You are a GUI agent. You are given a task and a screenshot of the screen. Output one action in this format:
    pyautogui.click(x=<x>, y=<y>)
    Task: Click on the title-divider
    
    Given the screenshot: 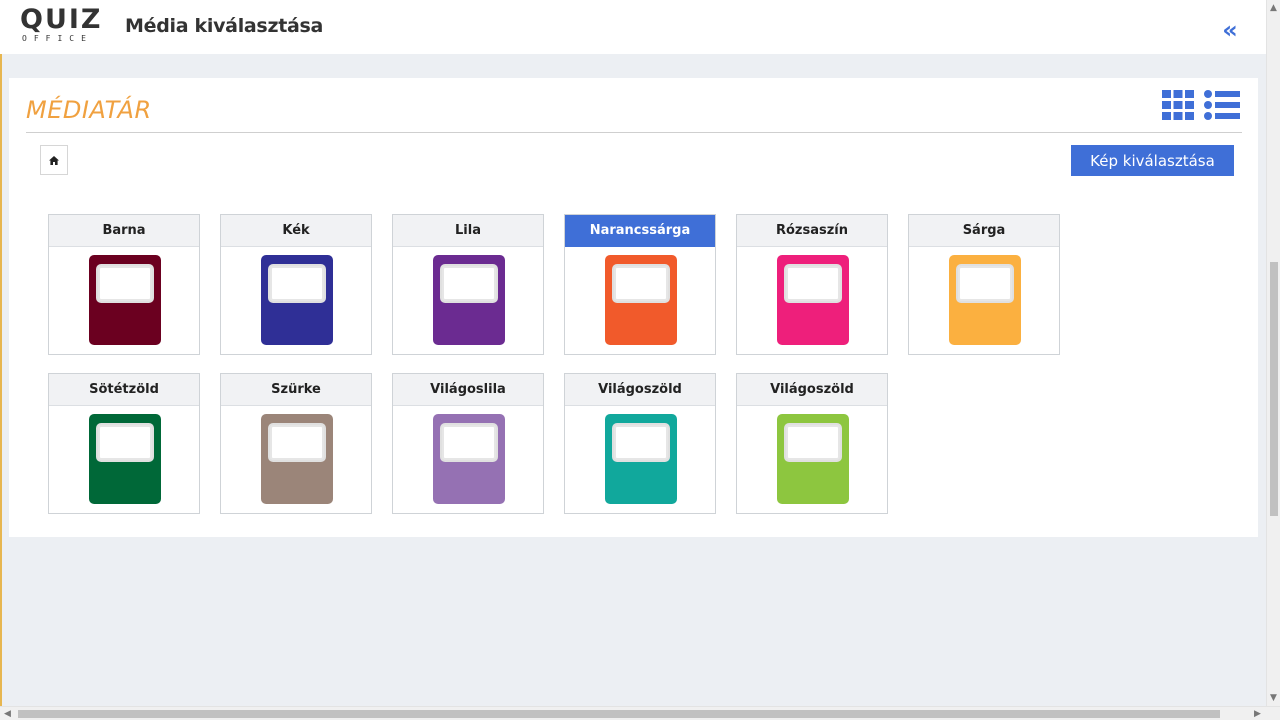 What is the action you would take?
    pyautogui.click(x=634, y=132)
    